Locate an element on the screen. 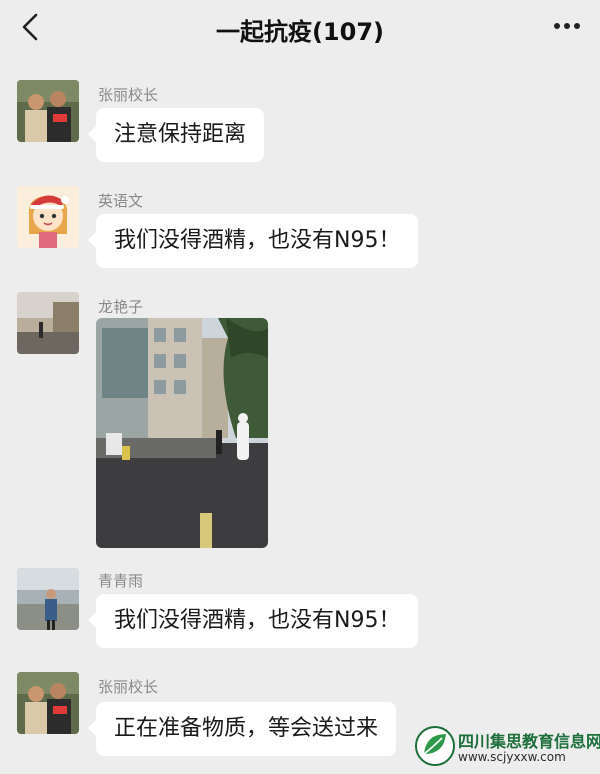 Image resolution: width=600 pixels, height=774 pixels. sender-name: 英语文 is located at coordinates (121, 201).